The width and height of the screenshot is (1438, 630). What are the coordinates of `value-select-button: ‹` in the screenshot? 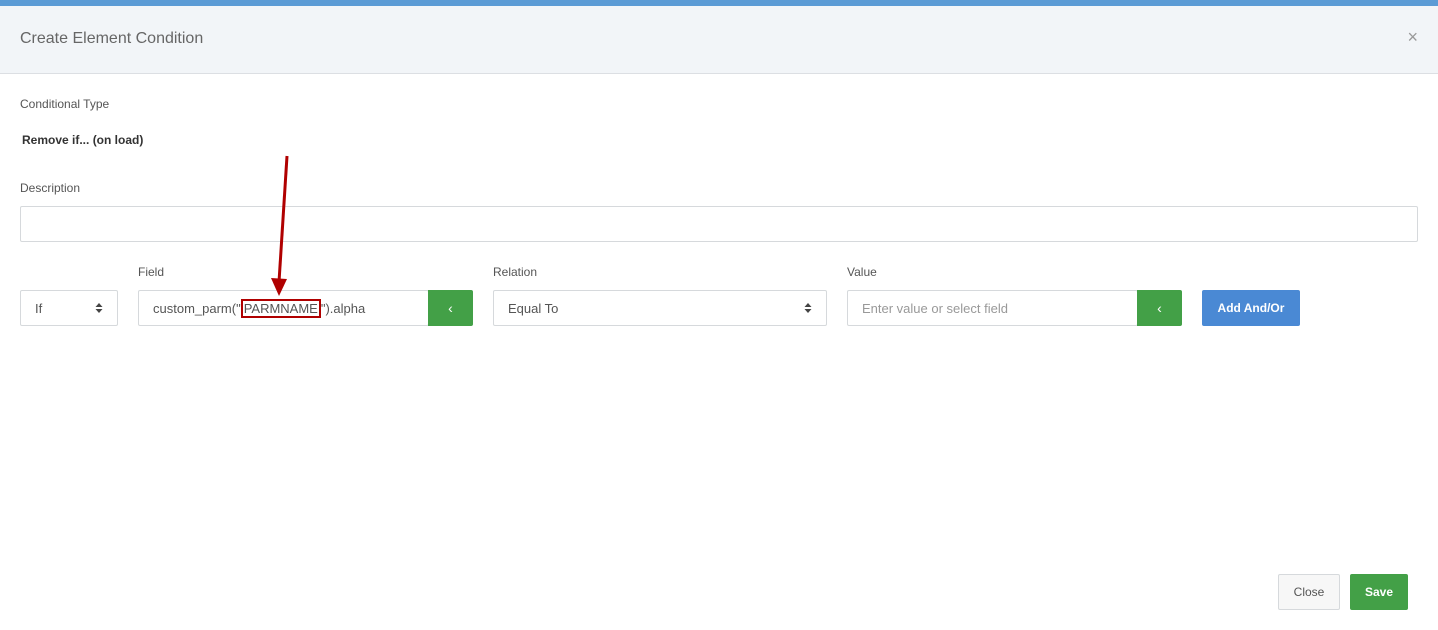 It's located at (1159, 308).